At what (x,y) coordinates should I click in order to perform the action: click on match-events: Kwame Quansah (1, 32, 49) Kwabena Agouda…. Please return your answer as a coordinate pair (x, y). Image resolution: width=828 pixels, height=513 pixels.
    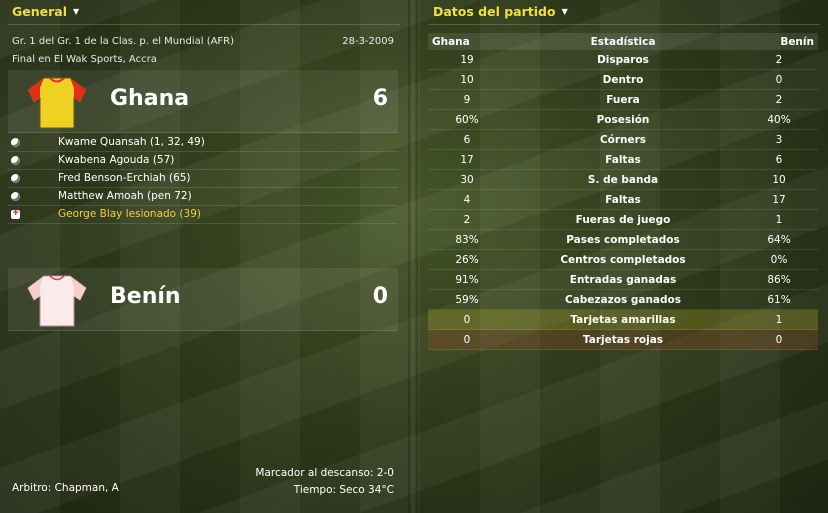
    Looking at the image, I should click on (203, 179).